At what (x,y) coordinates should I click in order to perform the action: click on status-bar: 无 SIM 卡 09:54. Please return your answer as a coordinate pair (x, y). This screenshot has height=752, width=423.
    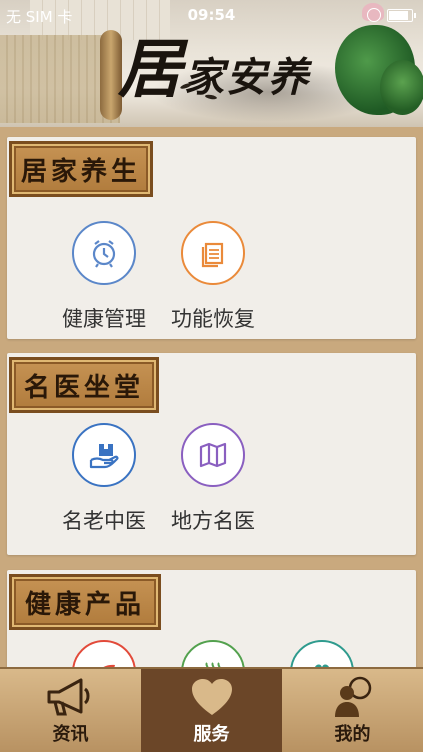
    Looking at the image, I should click on (211, 15).